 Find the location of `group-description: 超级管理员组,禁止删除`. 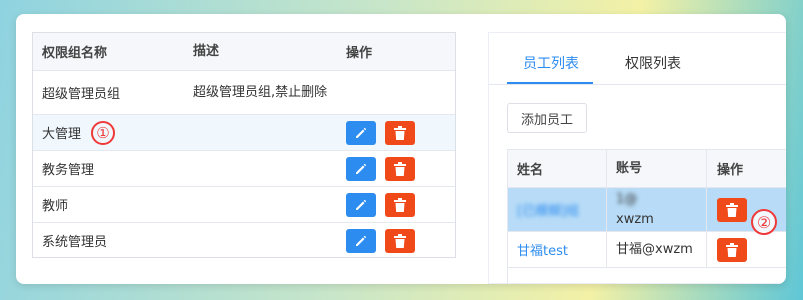

group-description: 超级管理员组,禁止删除 is located at coordinates (260, 92).